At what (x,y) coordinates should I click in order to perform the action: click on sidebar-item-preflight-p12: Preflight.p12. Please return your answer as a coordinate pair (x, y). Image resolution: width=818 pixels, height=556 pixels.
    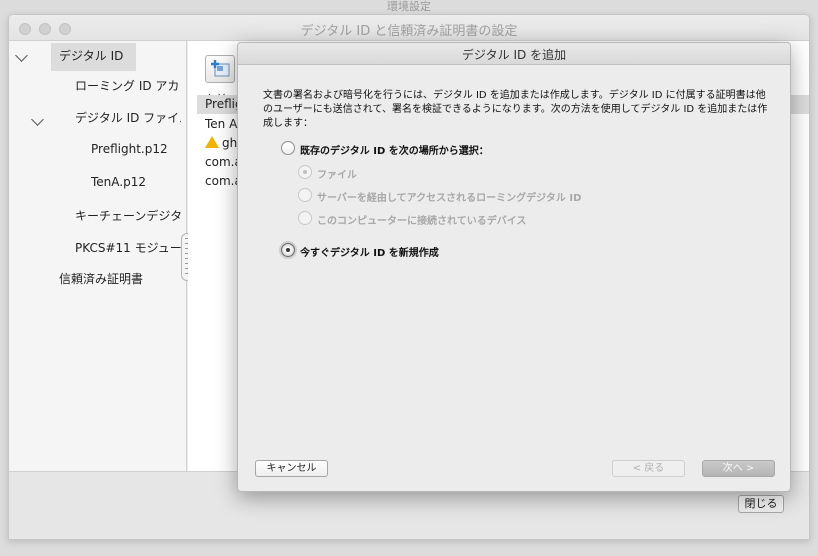
    Looking at the image, I should click on (136, 149).